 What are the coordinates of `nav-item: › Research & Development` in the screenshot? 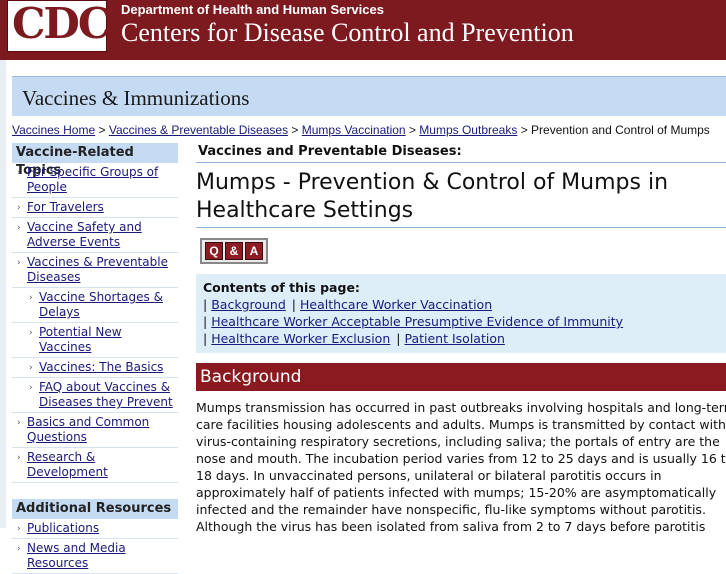 It's located at (95, 465).